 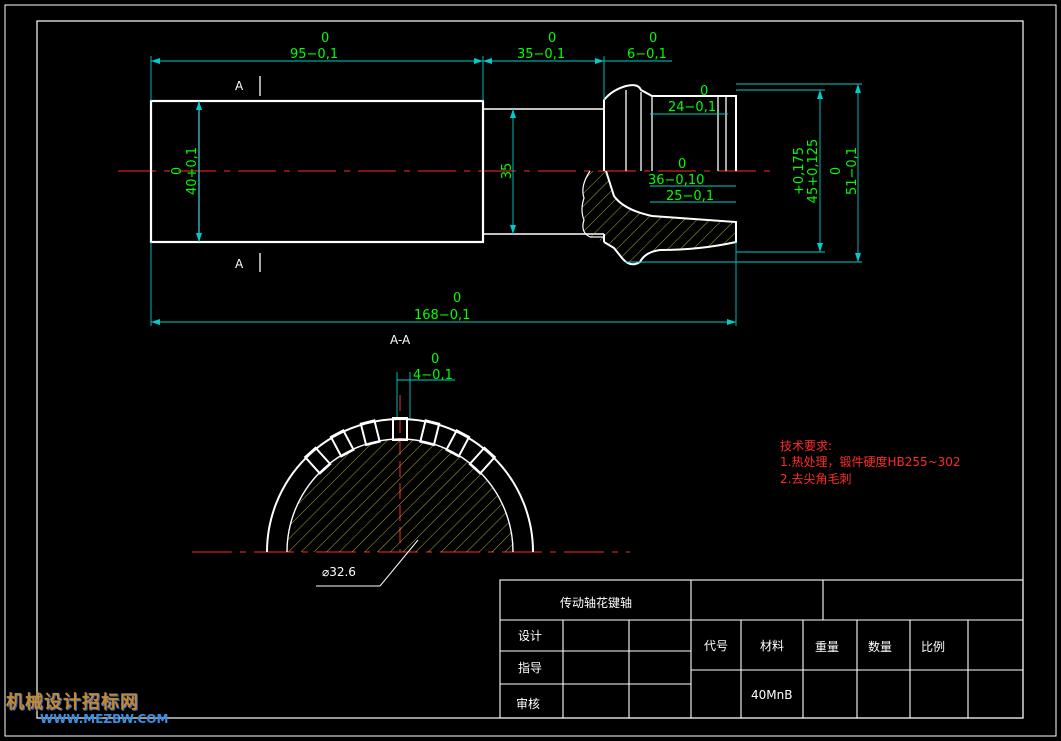 What do you see at coordinates (433, 375) in the screenshot?
I see `dim-4-lower: 4−0,1` at bounding box center [433, 375].